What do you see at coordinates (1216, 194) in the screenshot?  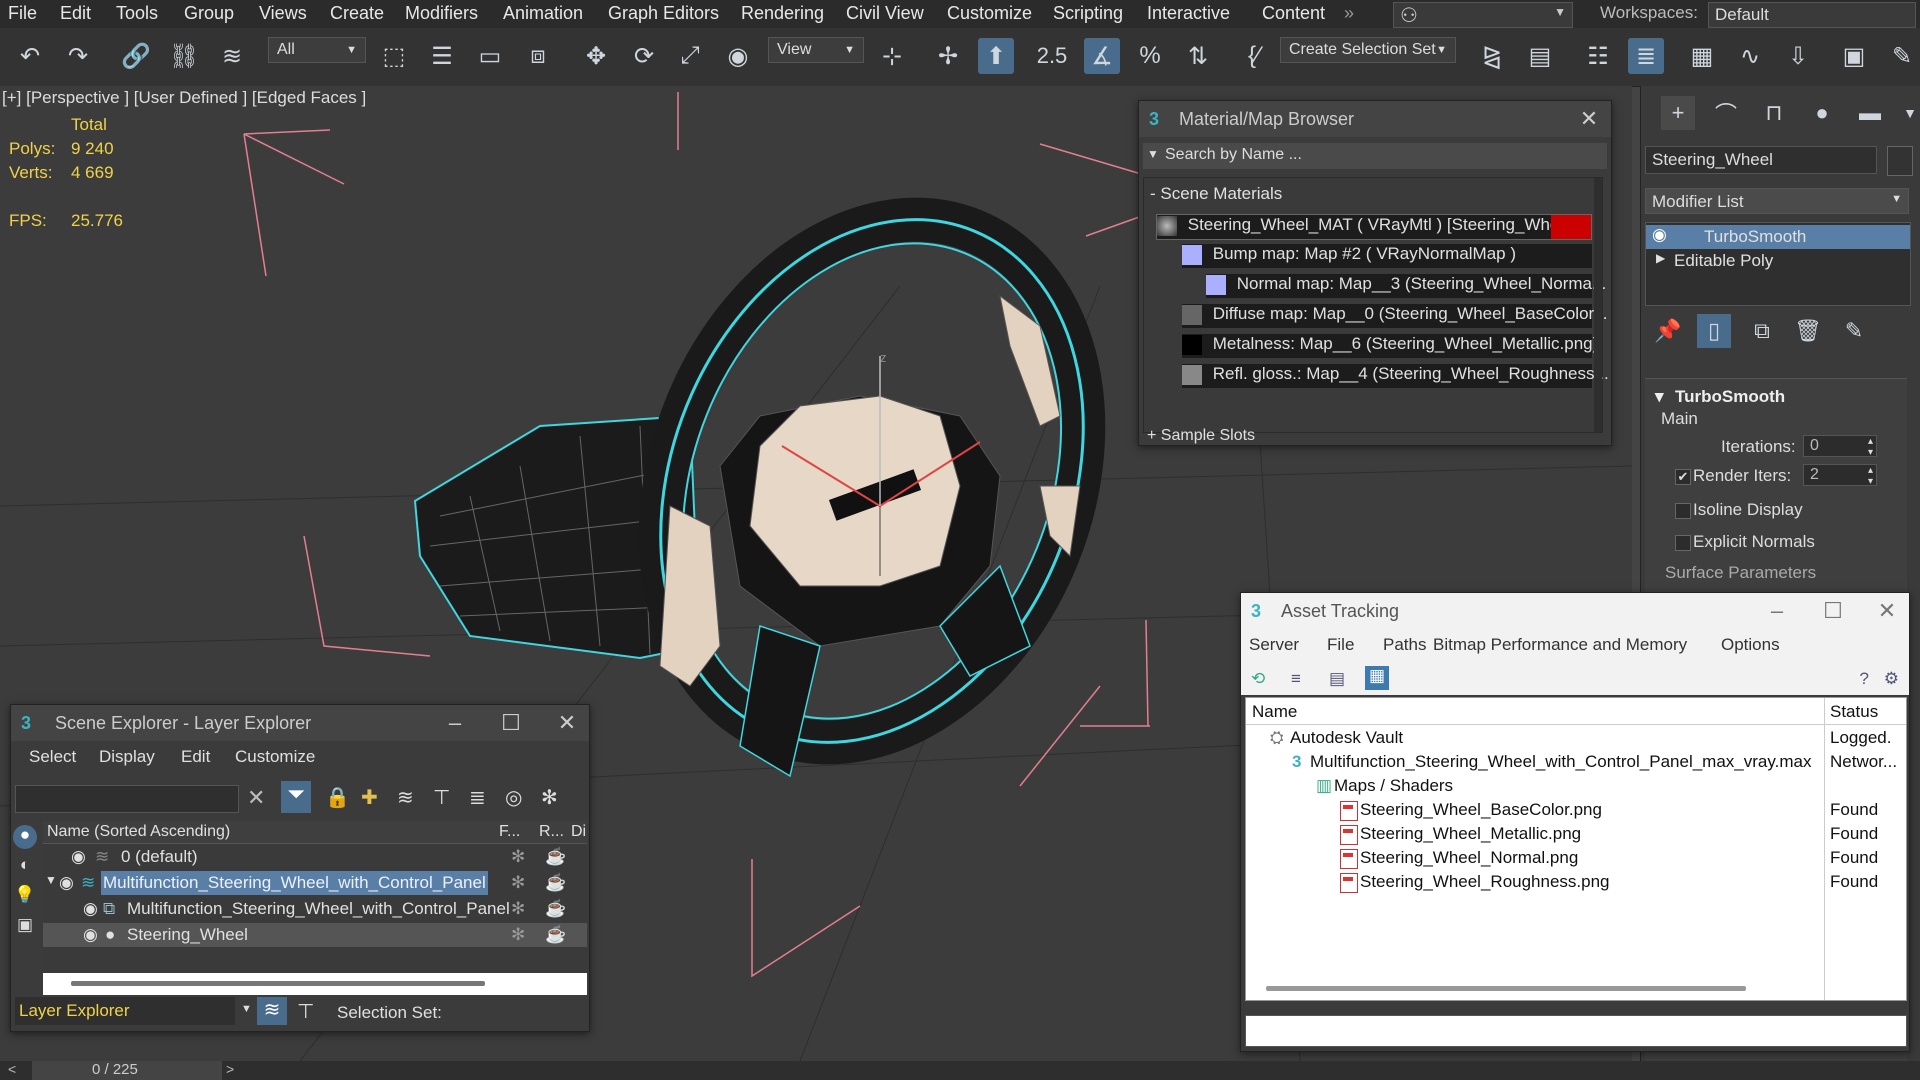 I see `scene-materials-group: - Scene Materials` at bounding box center [1216, 194].